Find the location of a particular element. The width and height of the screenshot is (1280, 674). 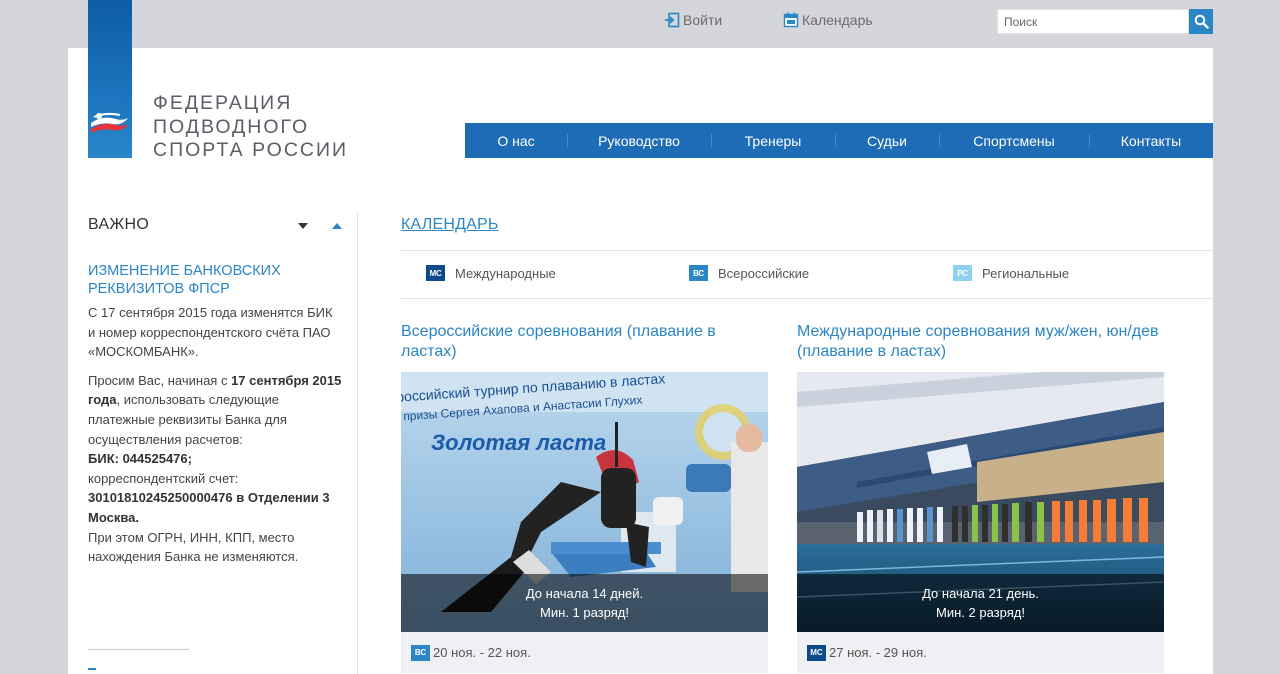

event-overlay: До начала 21 день. Мин. 2 разряд! is located at coordinates (980, 603).